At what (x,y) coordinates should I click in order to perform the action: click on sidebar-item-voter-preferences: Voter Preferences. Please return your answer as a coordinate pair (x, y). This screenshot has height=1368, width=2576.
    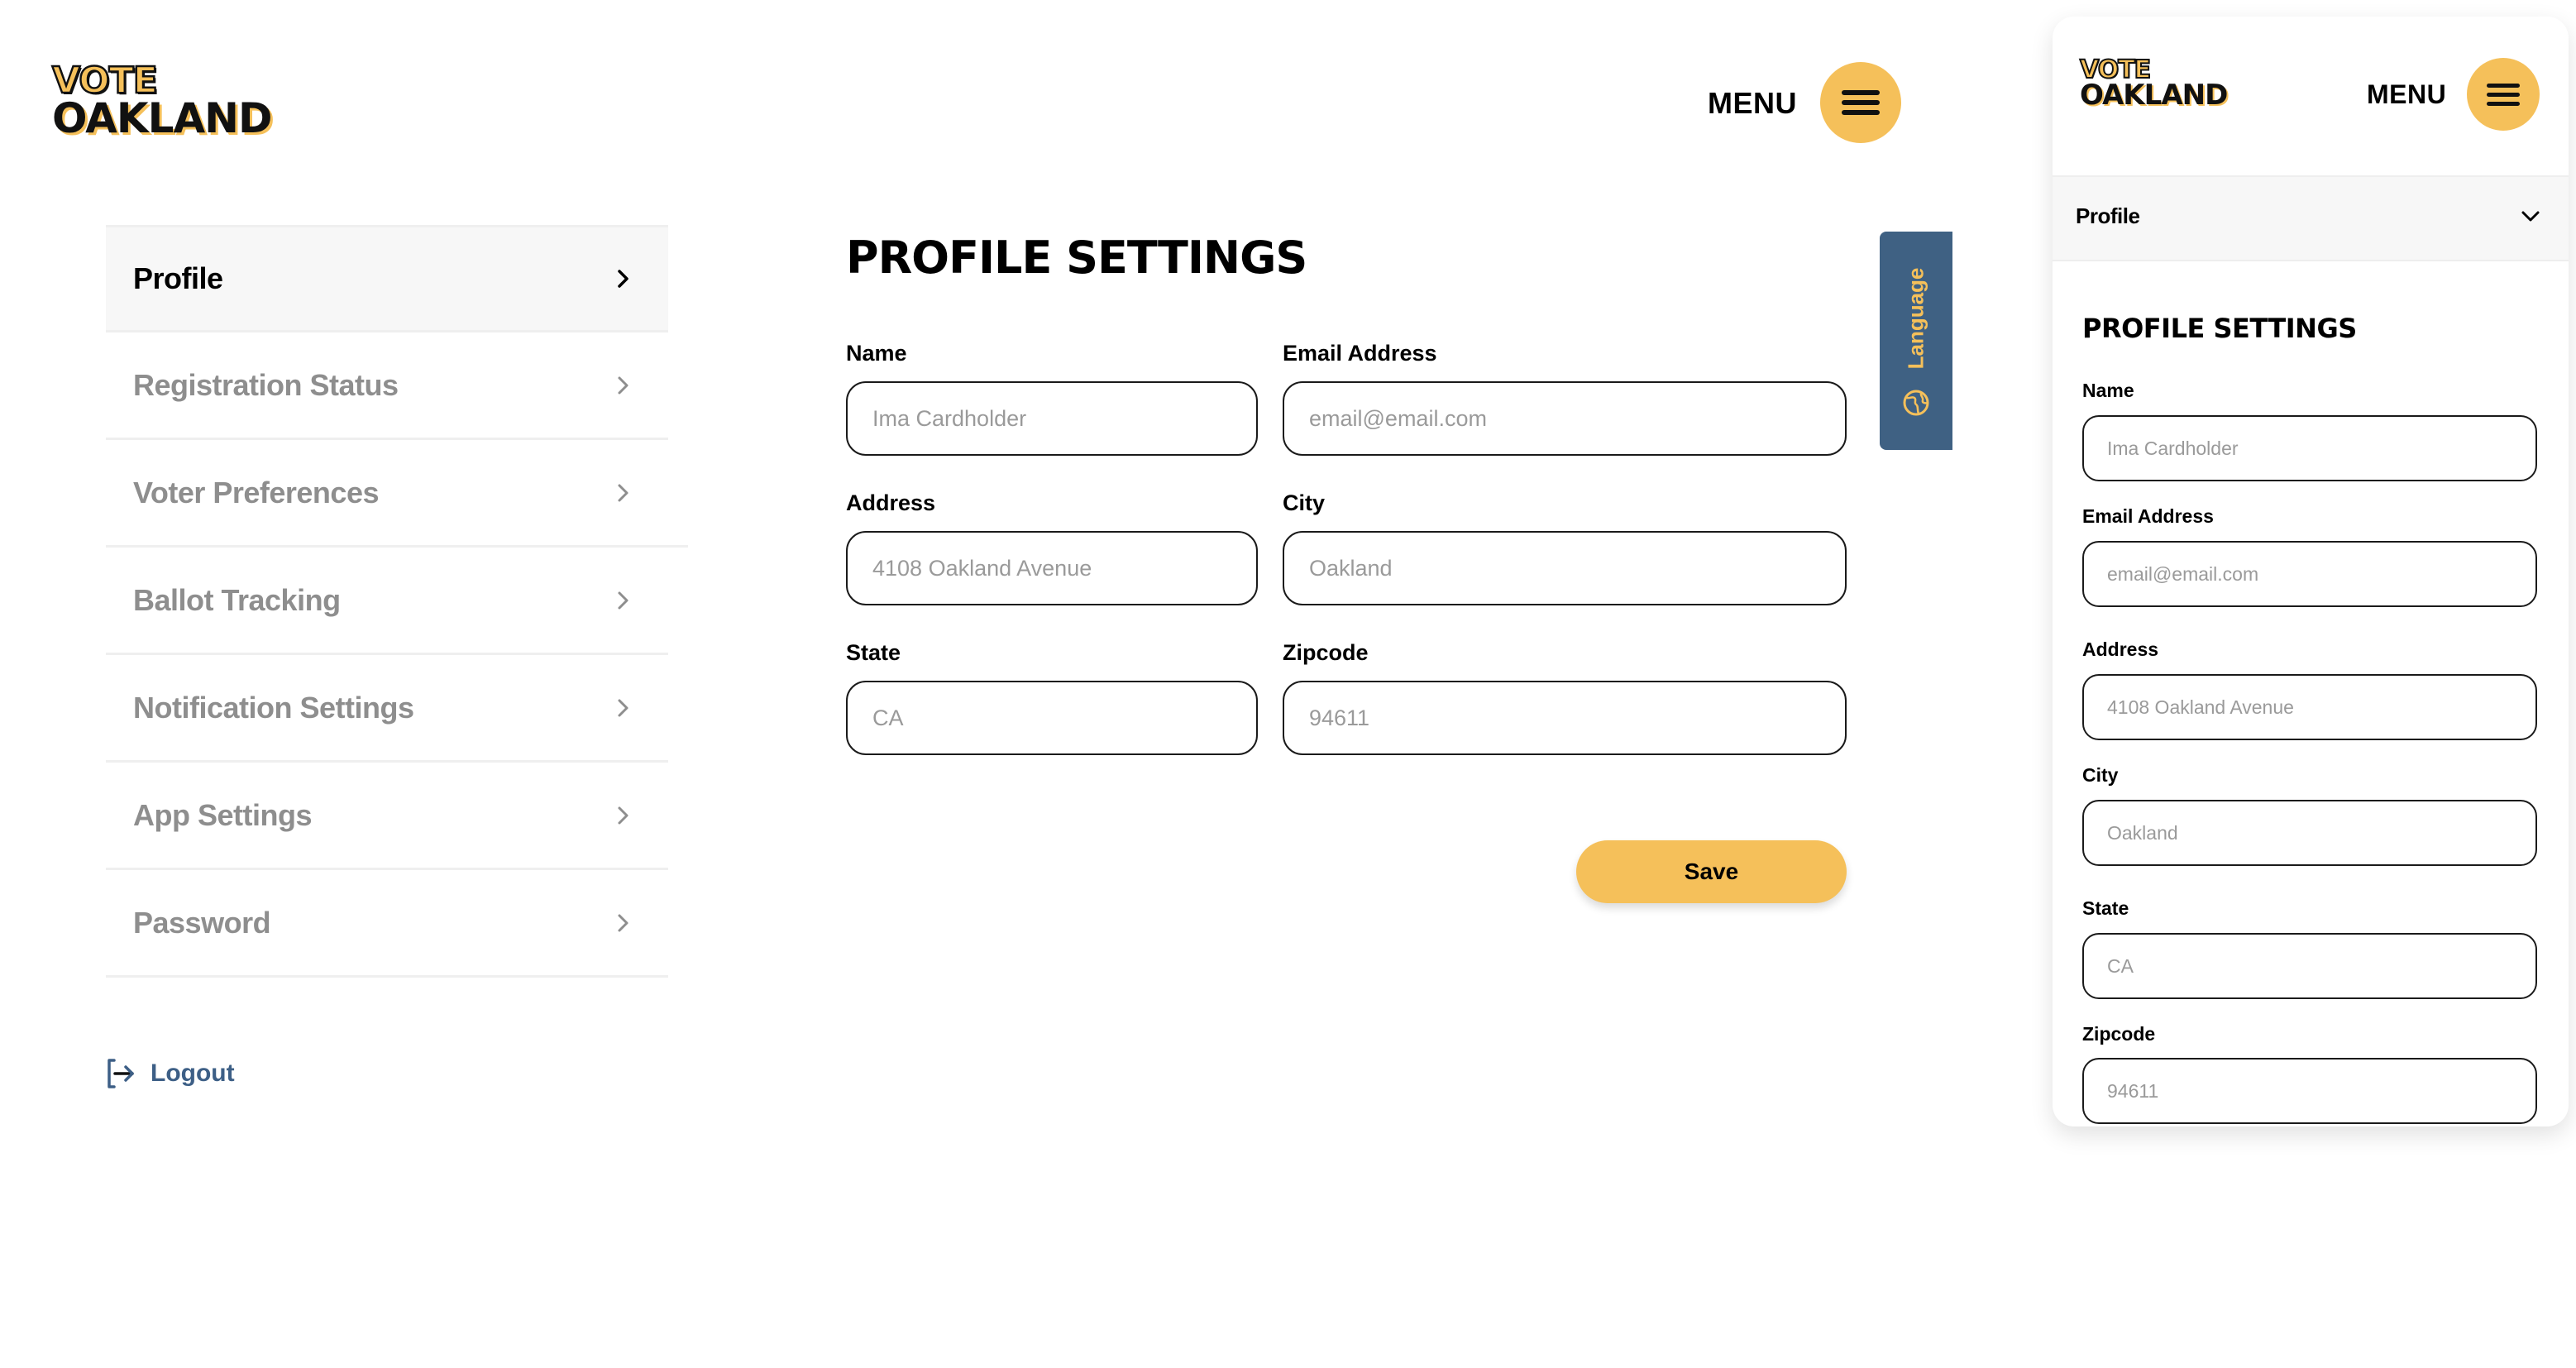
    Looking at the image, I should click on (397, 494).